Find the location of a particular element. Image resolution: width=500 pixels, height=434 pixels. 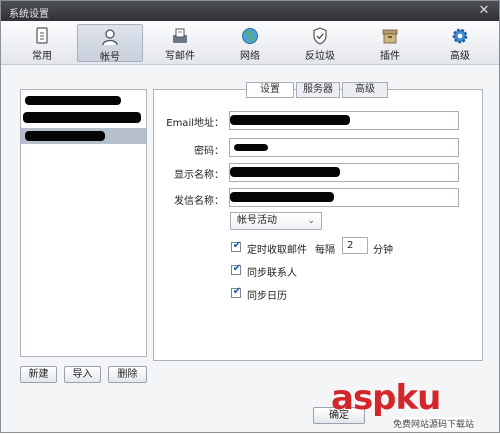

password-label: 密码： is located at coordinates (209, 151).